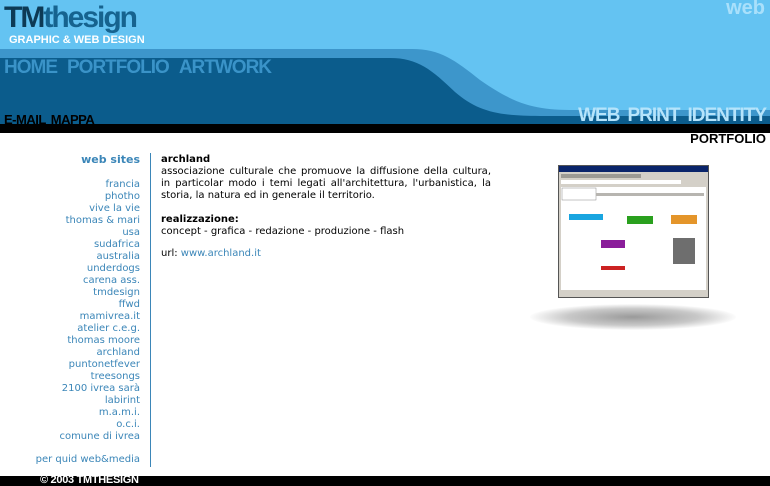 This screenshot has width=770, height=486. What do you see at coordinates (70, 341) in the screenshot?
I see `sidebar-item-thomas-moore: thomas moore` at bounding box center [70, 341].